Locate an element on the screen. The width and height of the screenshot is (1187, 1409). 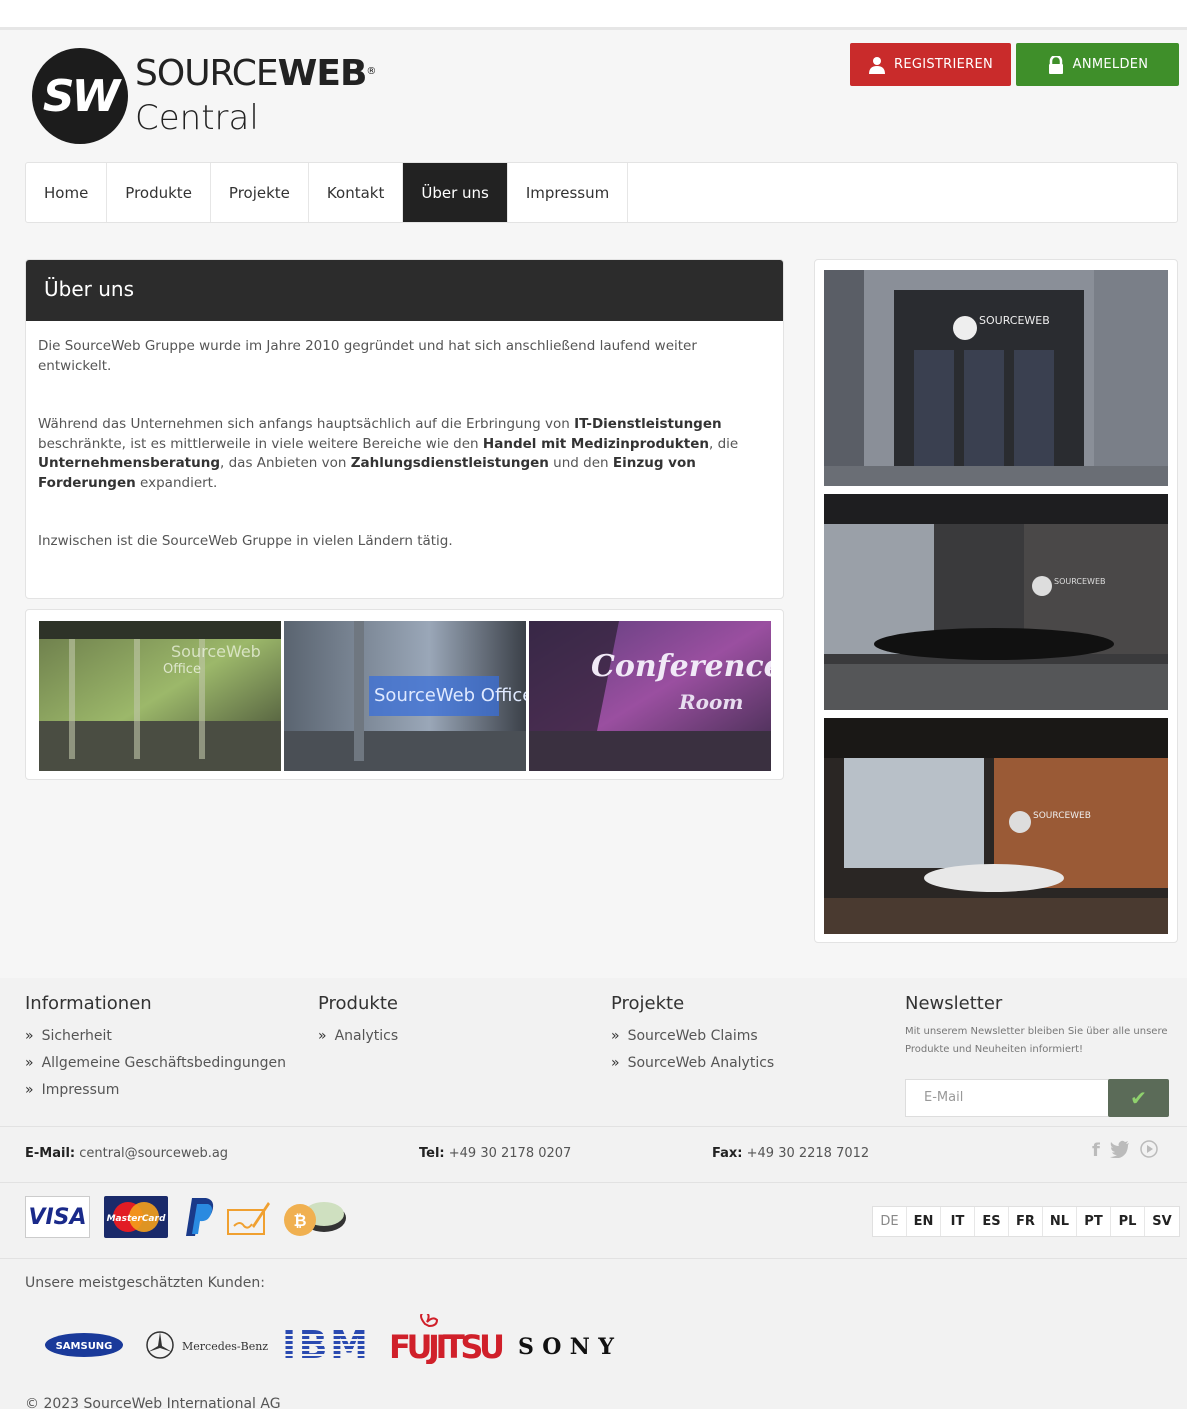
newsletter-title: Newsletter is located at coordinates (954, 1003).